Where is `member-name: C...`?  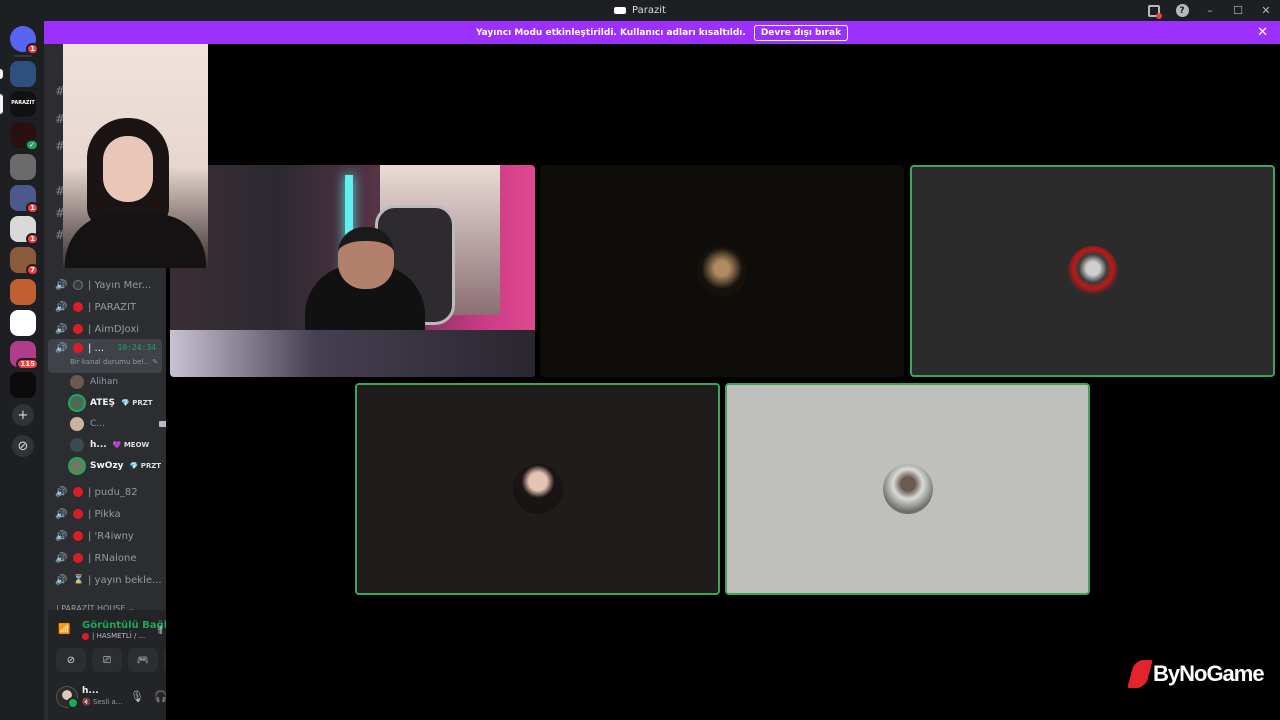 member-name: C... is located at coordinates (97, 424).